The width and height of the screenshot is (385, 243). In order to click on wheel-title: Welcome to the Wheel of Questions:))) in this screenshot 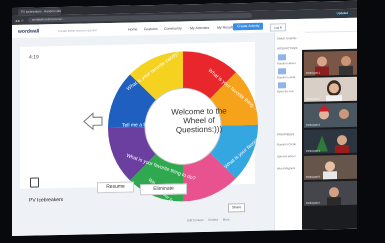, I will do `click(199, 120)`.